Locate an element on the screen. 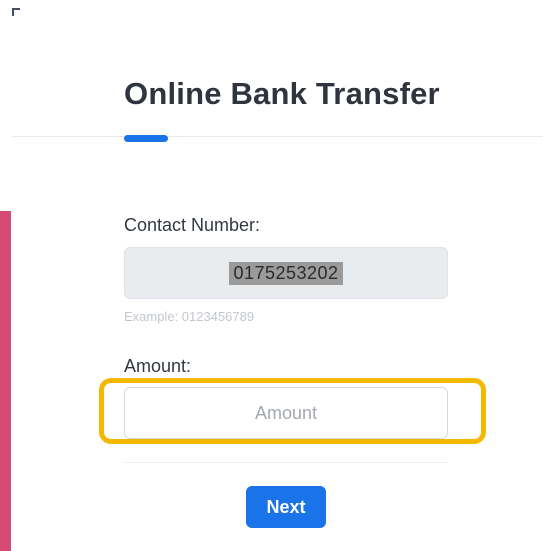 The height and width of the screenshot is (551, 543). next-button: Next is located at coordinates (286, 507).